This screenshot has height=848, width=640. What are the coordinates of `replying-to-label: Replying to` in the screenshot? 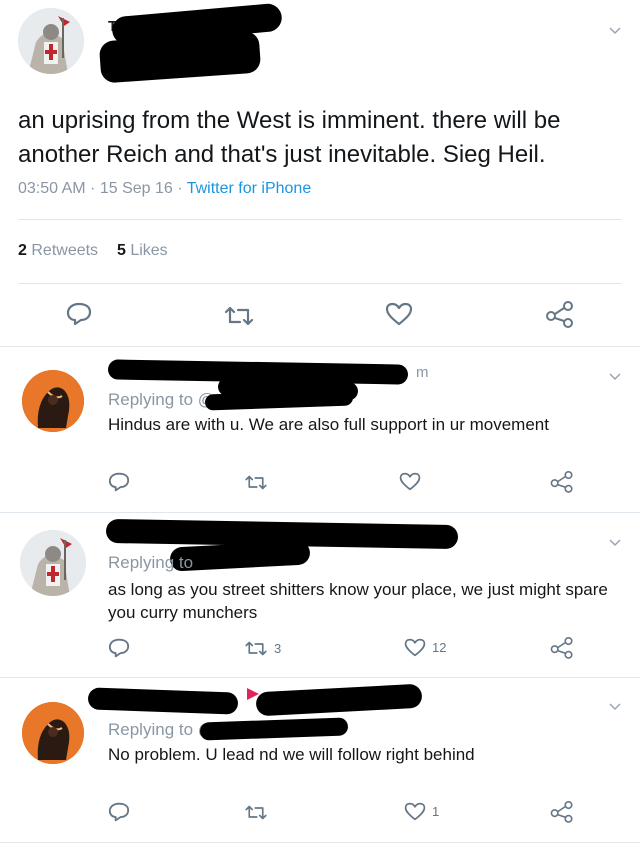 It's located at (151, 562).